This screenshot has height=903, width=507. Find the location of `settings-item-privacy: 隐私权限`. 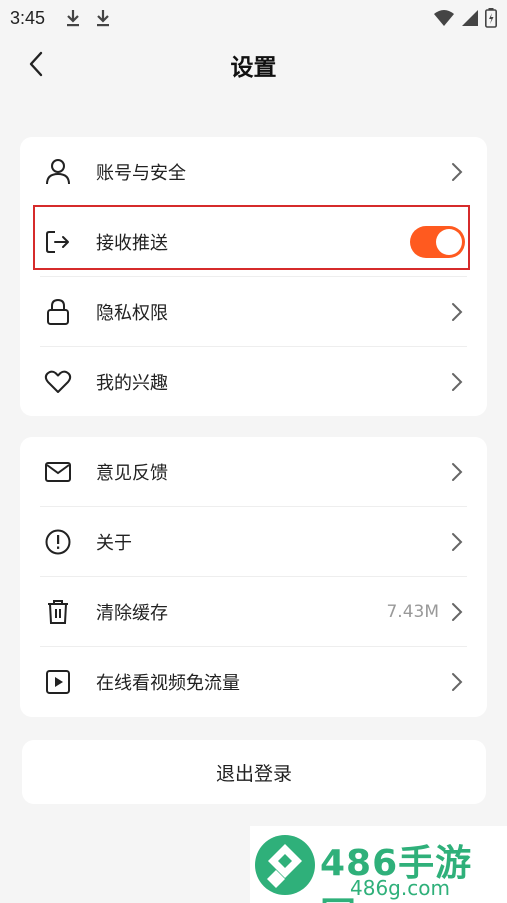

settings-item-privacy: 隐私权限 is located at coordinates (253, 312).